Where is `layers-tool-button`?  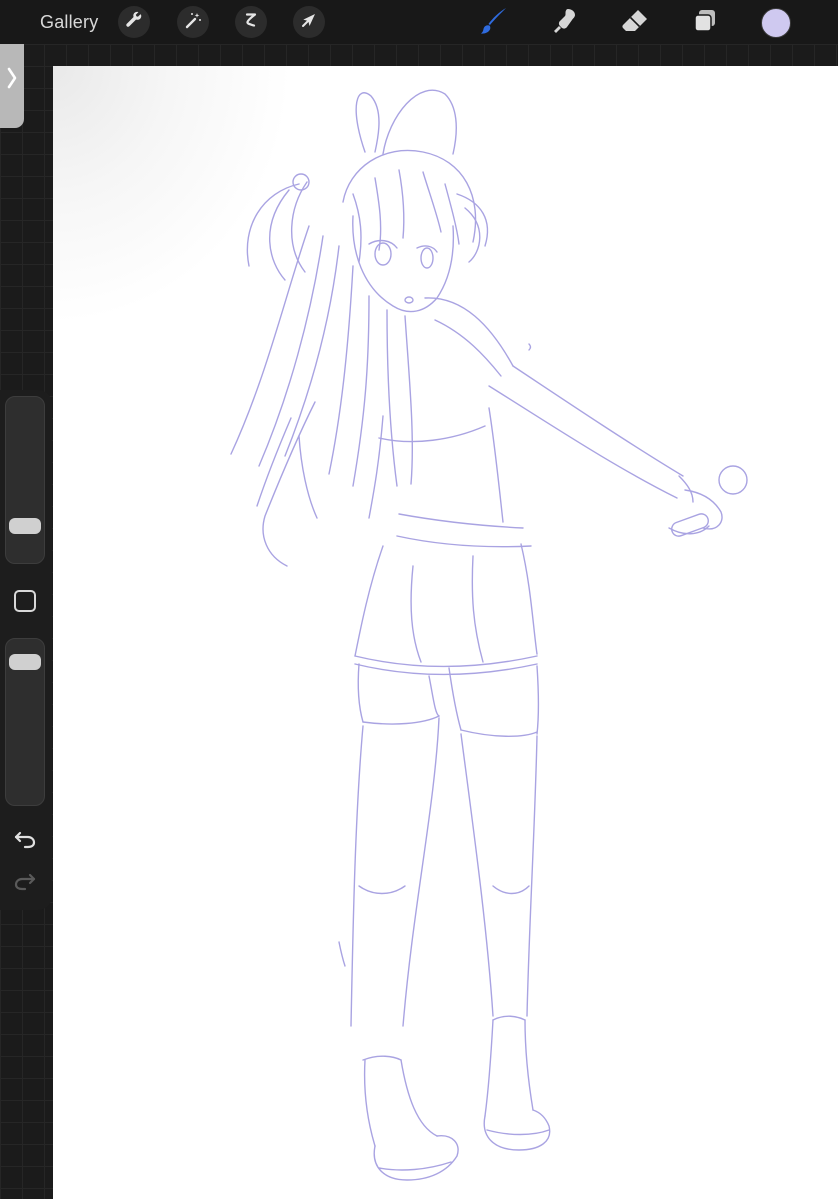
layers-tool-button is located at coordinates (705, 23).